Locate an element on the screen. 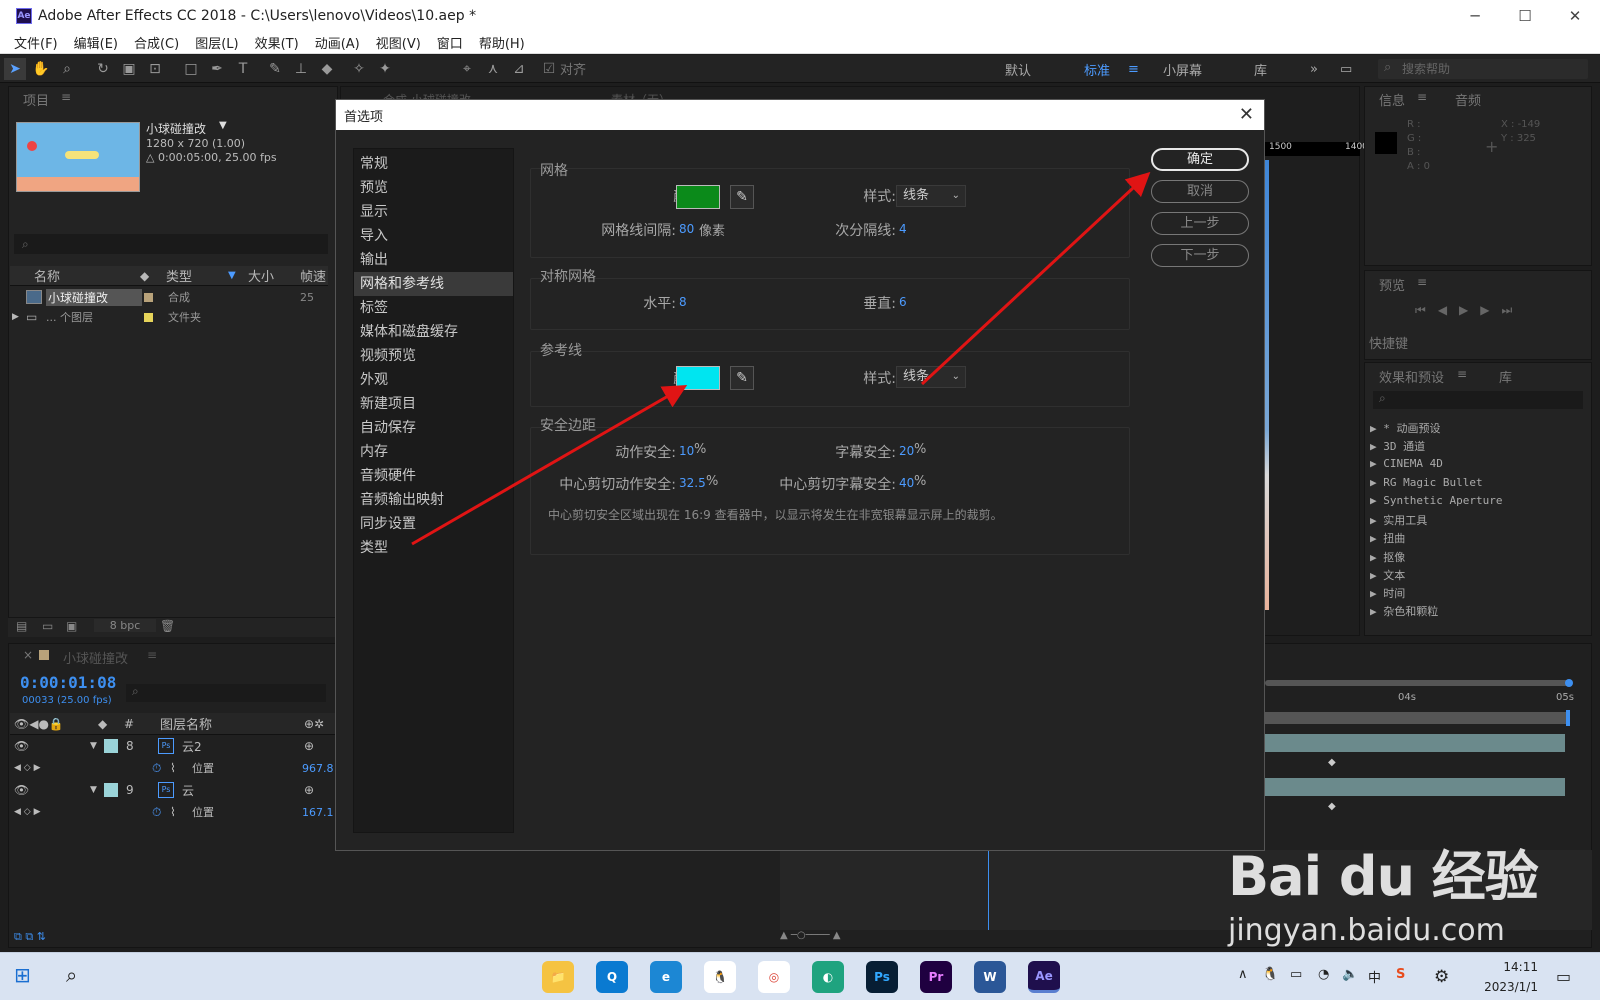 The width and height of the screenshot is (1600, 1000). grid-eyedropper-icon: ✎ is located at coordinates (742, 197).